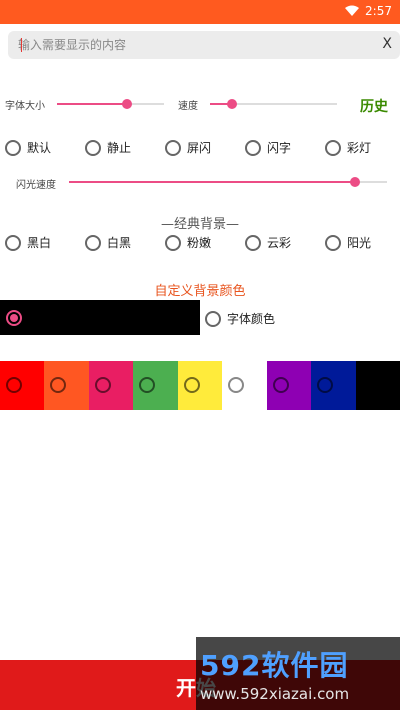 Image resolution: width=400 pixels, height=710 pixels. Describe the element at coordinates (387, 44) in the screenshot. I see `clear-button: X` at that location.